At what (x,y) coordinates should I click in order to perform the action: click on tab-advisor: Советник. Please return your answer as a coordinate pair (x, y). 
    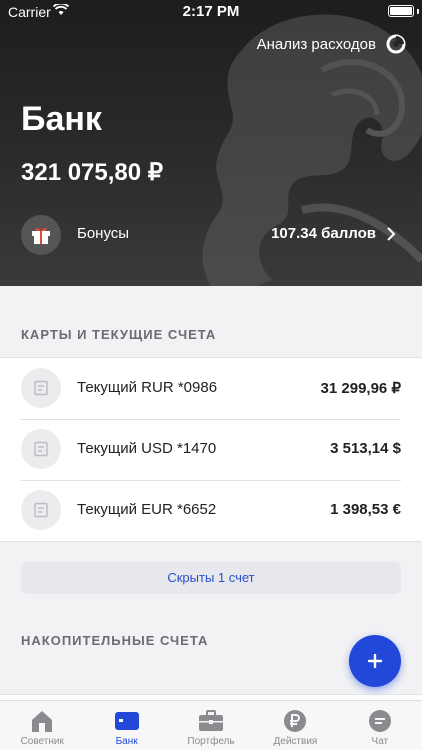
    Looking at the image, I should click on (42, 725).